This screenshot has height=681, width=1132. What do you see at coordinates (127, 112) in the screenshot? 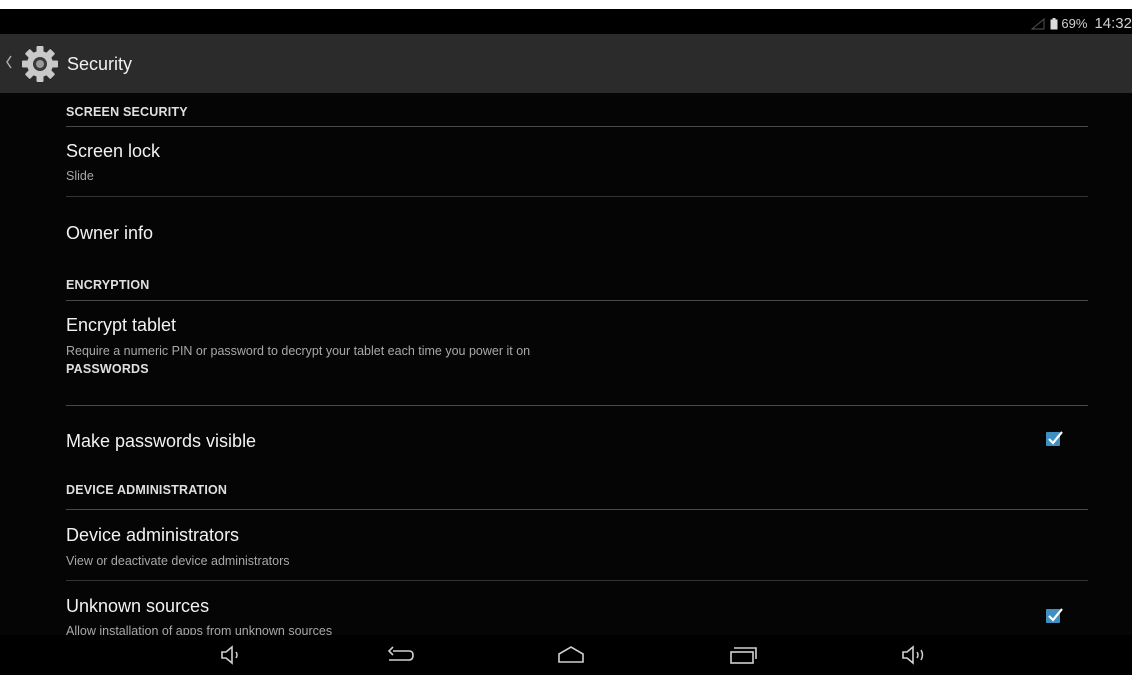
I see `section-header-label: SCREEN SECURITY` at bounding box center [127, 112].